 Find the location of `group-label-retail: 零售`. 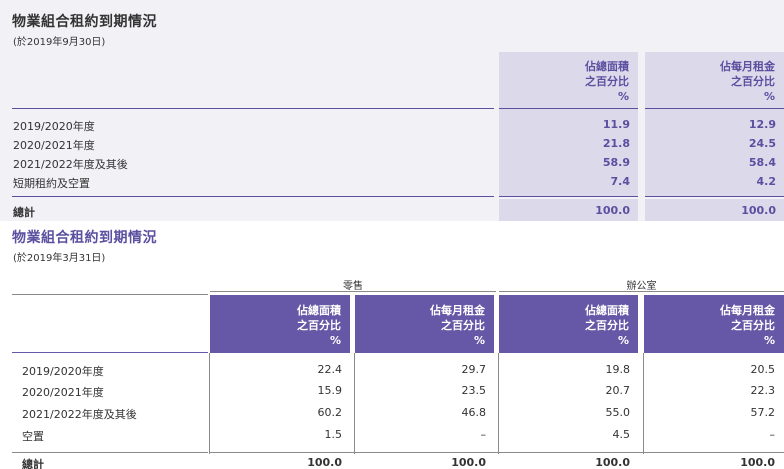

group-label-retail: 零售 is located at coordinates (353, 286).